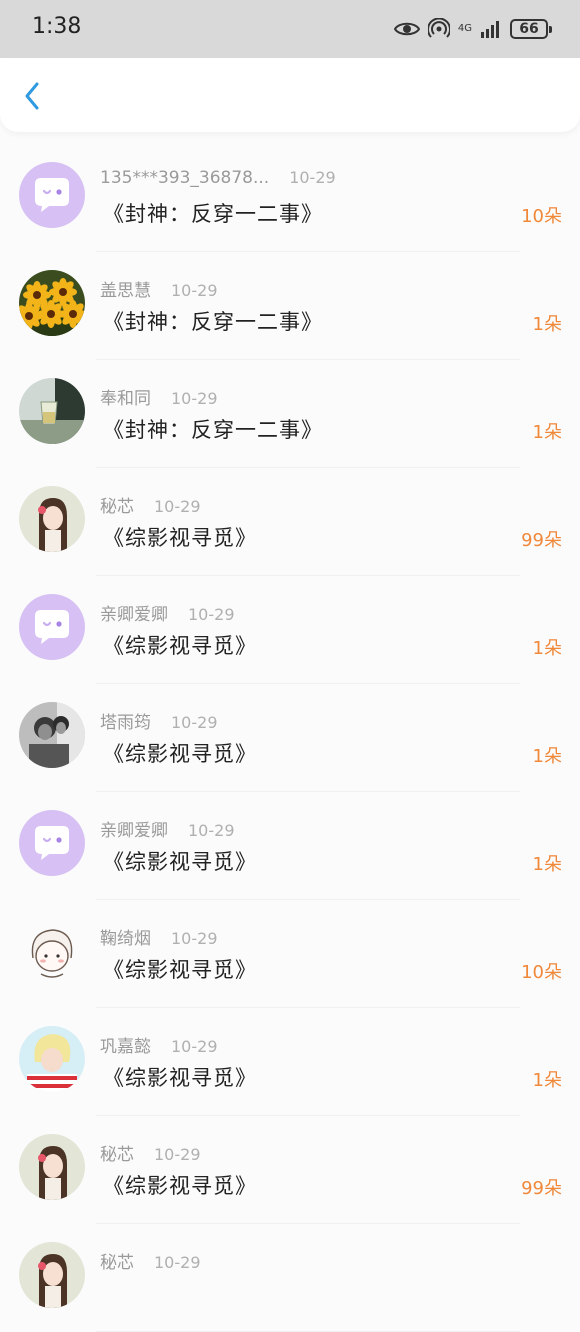  Describe the element at coordinates (159, 288) in the screenshot. I see `item-meta: 盖思慧 10-29` at that location.